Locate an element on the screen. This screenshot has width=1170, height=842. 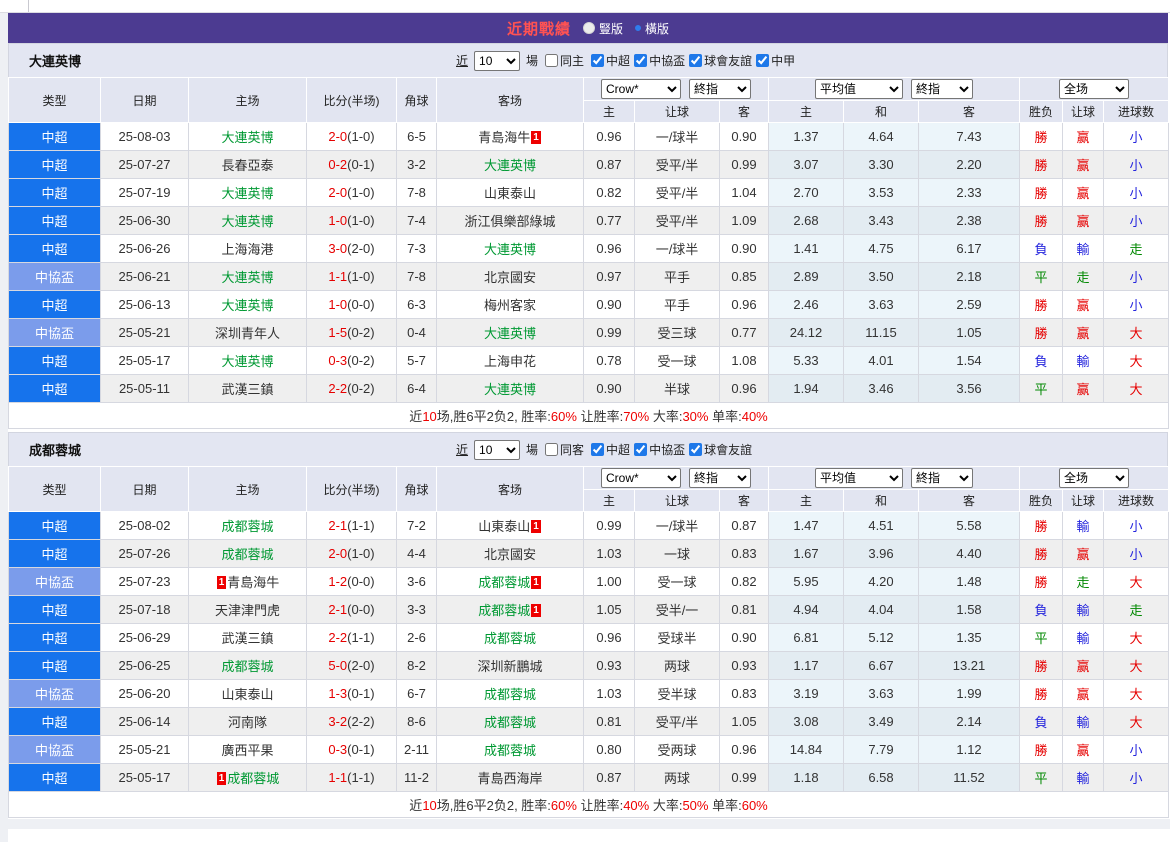
summary-text: 大率: is located at coordinates (666, 416).